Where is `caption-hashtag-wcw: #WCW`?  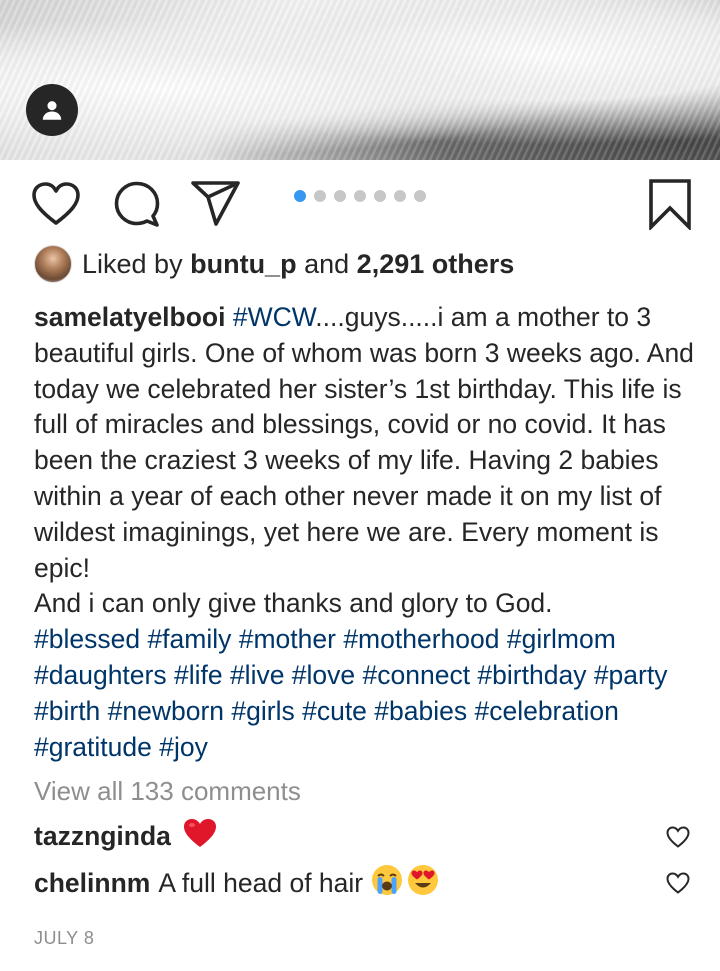
caption-hashtag-wcw: #WCW is located at coordinates (274, 317).